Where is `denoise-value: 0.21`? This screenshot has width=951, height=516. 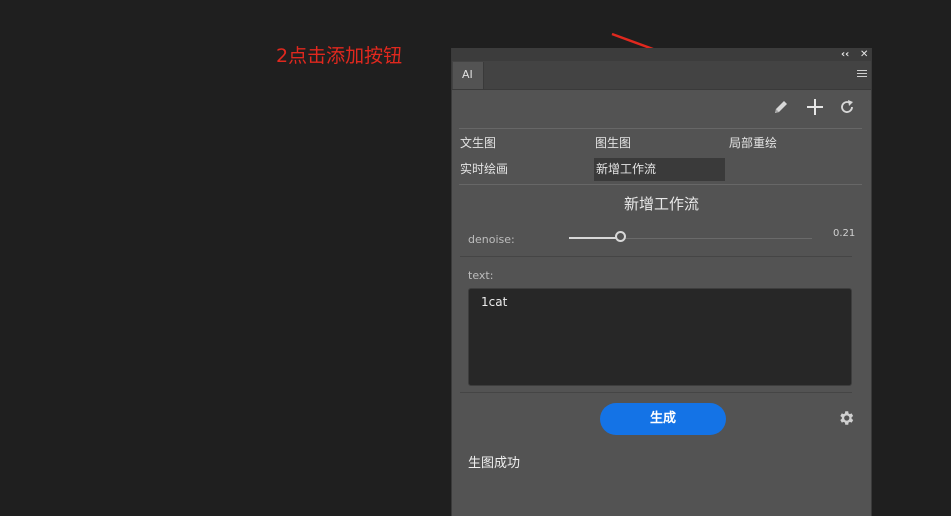 denoise-value: 0.21 is located at coordinates (844, 233).